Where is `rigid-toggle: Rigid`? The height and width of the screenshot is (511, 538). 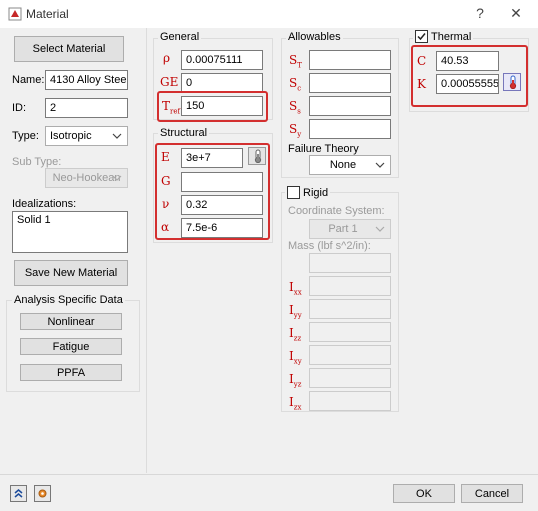 rigid-toggle: Rigid is located at coordinates (308, 192).